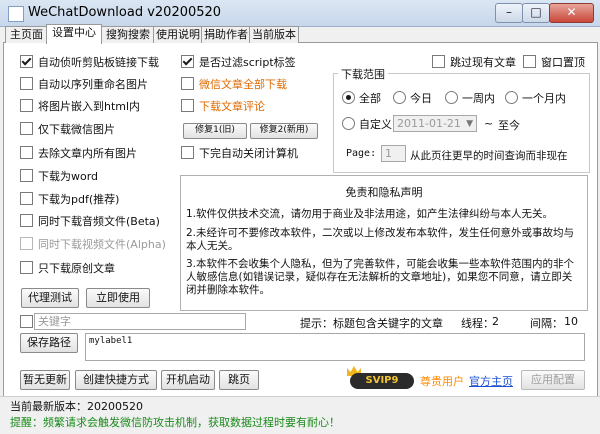 The width and height of the screenshot is (600, 434). I want to click on tab-version: 当前版本, so click(274, 34).